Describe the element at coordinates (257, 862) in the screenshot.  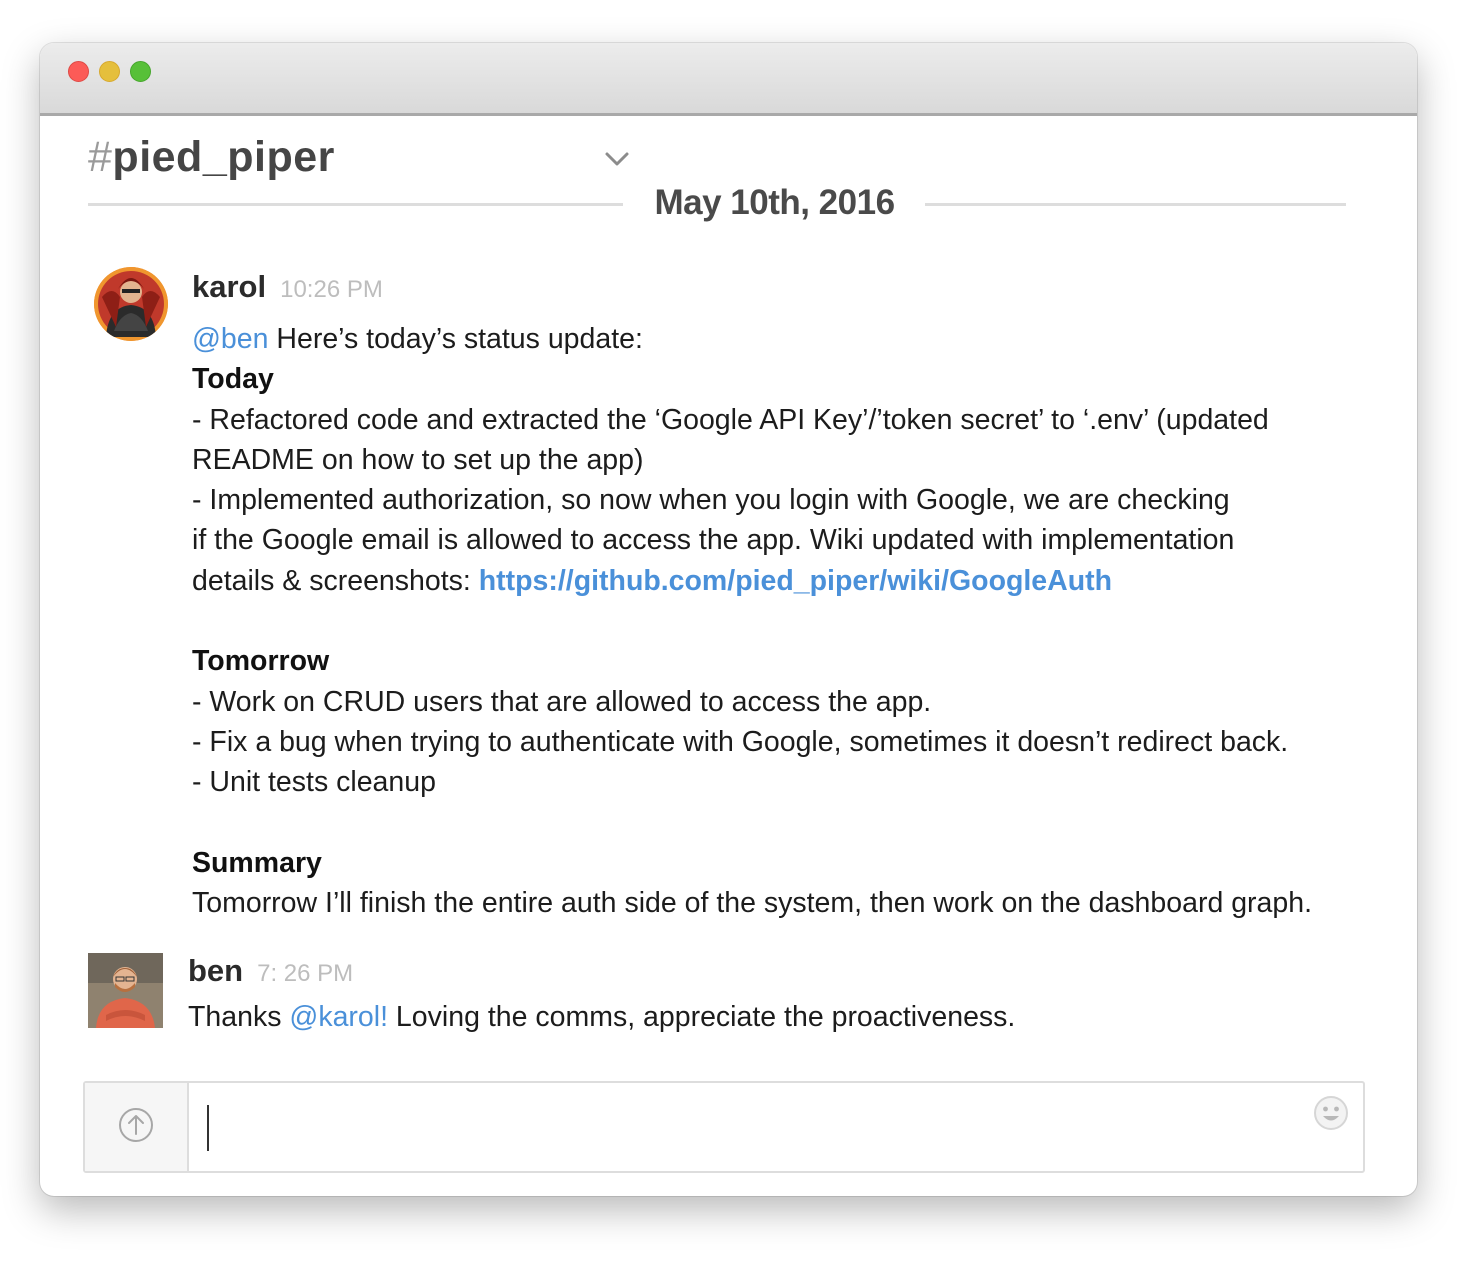
I see `section-heading-summary: Summary` at that location.